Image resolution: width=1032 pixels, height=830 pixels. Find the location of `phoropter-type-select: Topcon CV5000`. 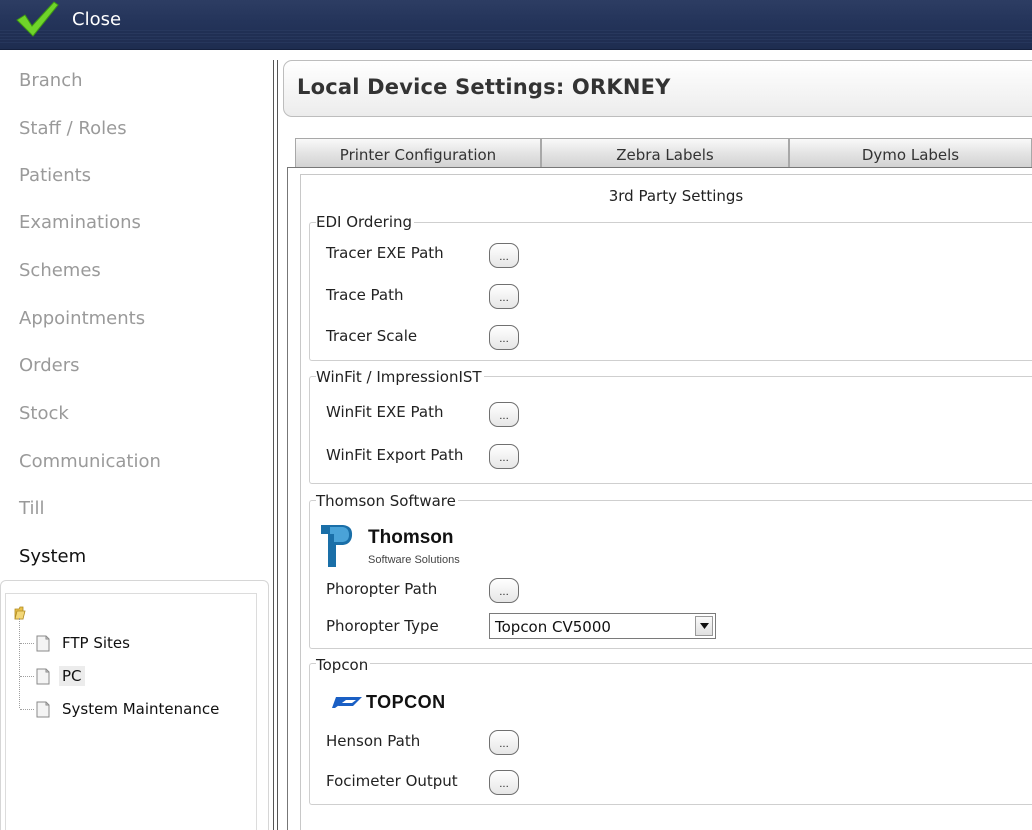

phoropter-type-select: Topcon CV5000 is located at coordinates (602, 626).